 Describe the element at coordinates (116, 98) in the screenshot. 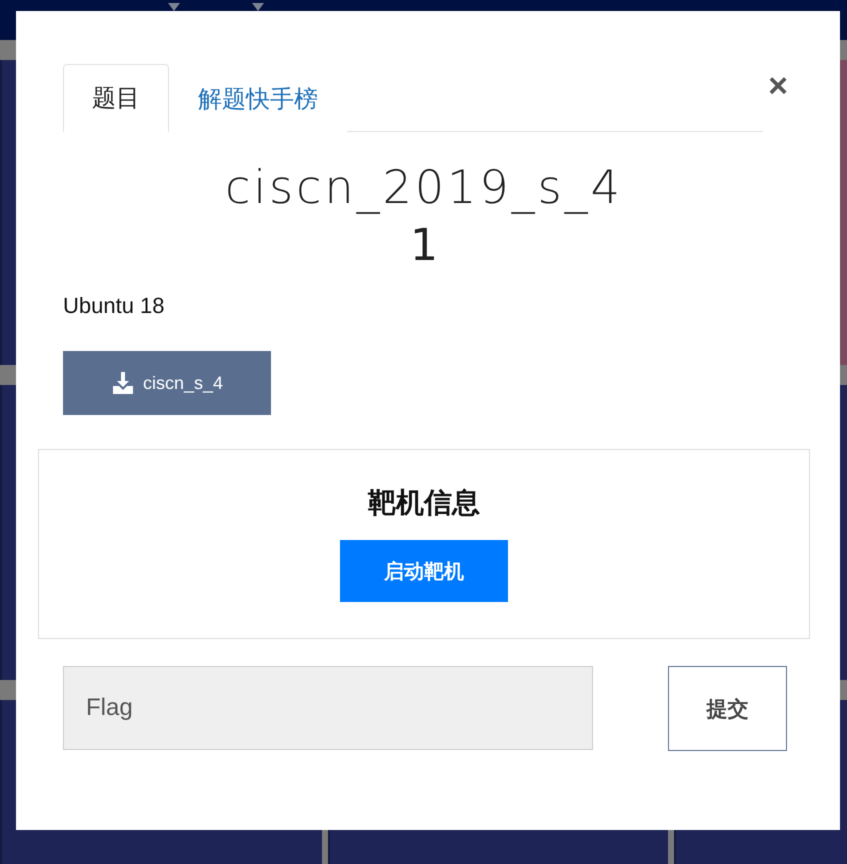

I see `tab: 题目` at that location.